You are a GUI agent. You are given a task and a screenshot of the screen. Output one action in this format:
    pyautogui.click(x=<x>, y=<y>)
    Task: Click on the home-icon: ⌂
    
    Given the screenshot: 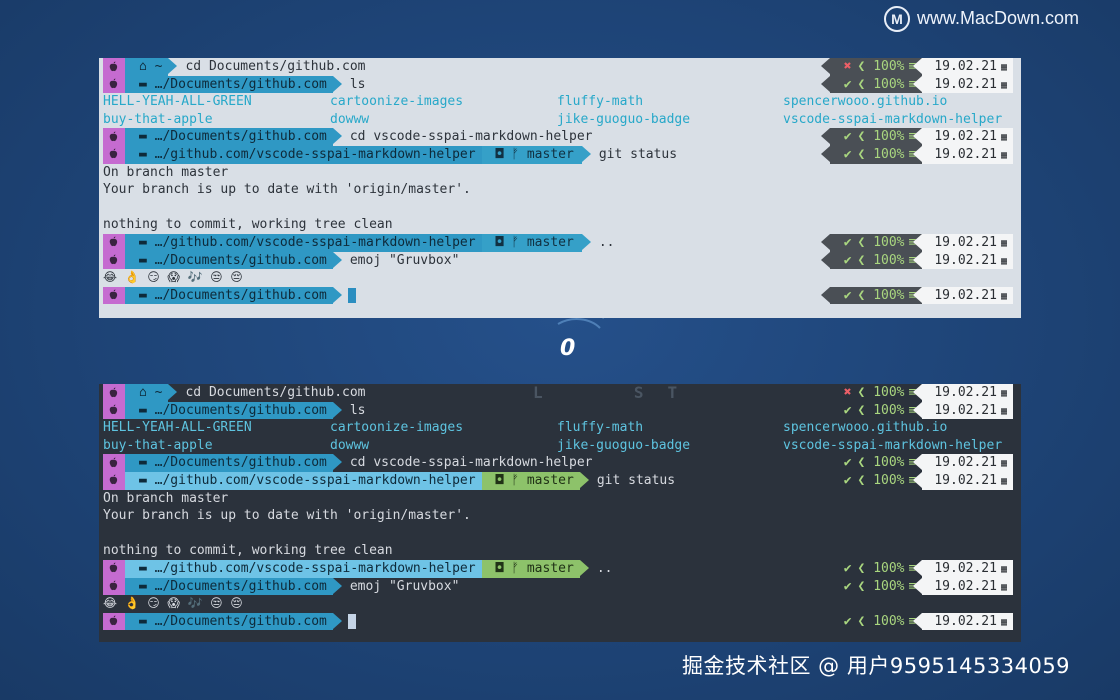 What is the action you would take?
    pyautogui.click(x=147, y=66)
    